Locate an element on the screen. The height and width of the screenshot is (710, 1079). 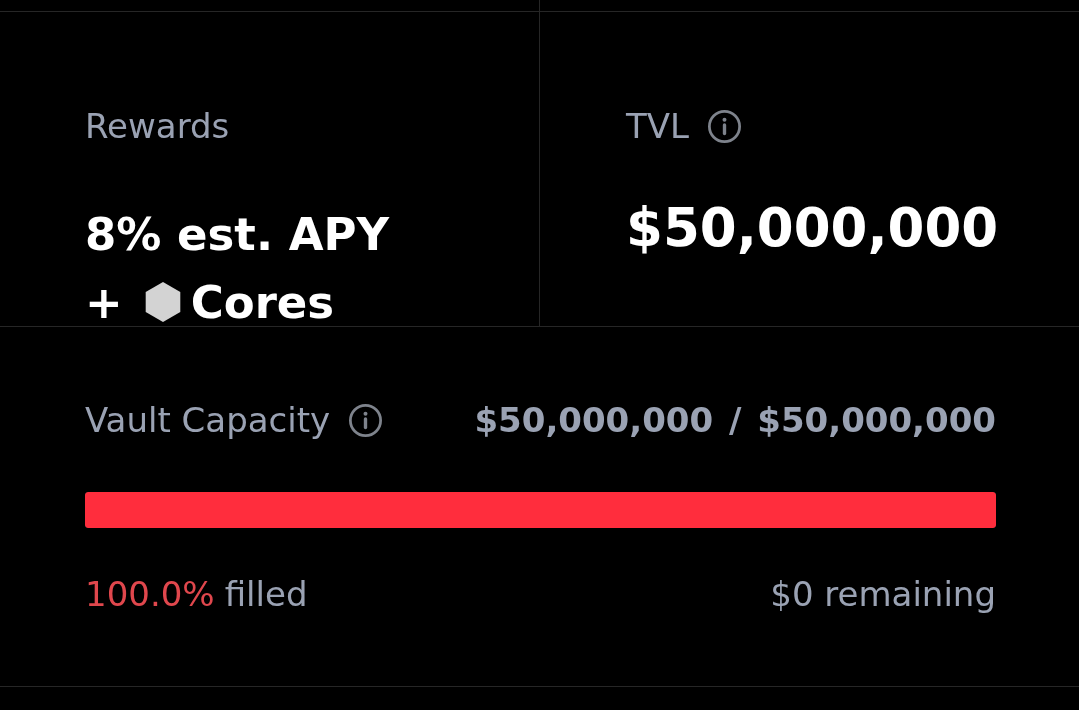
stat-label: Rewards is located at coordinates (157, 126).